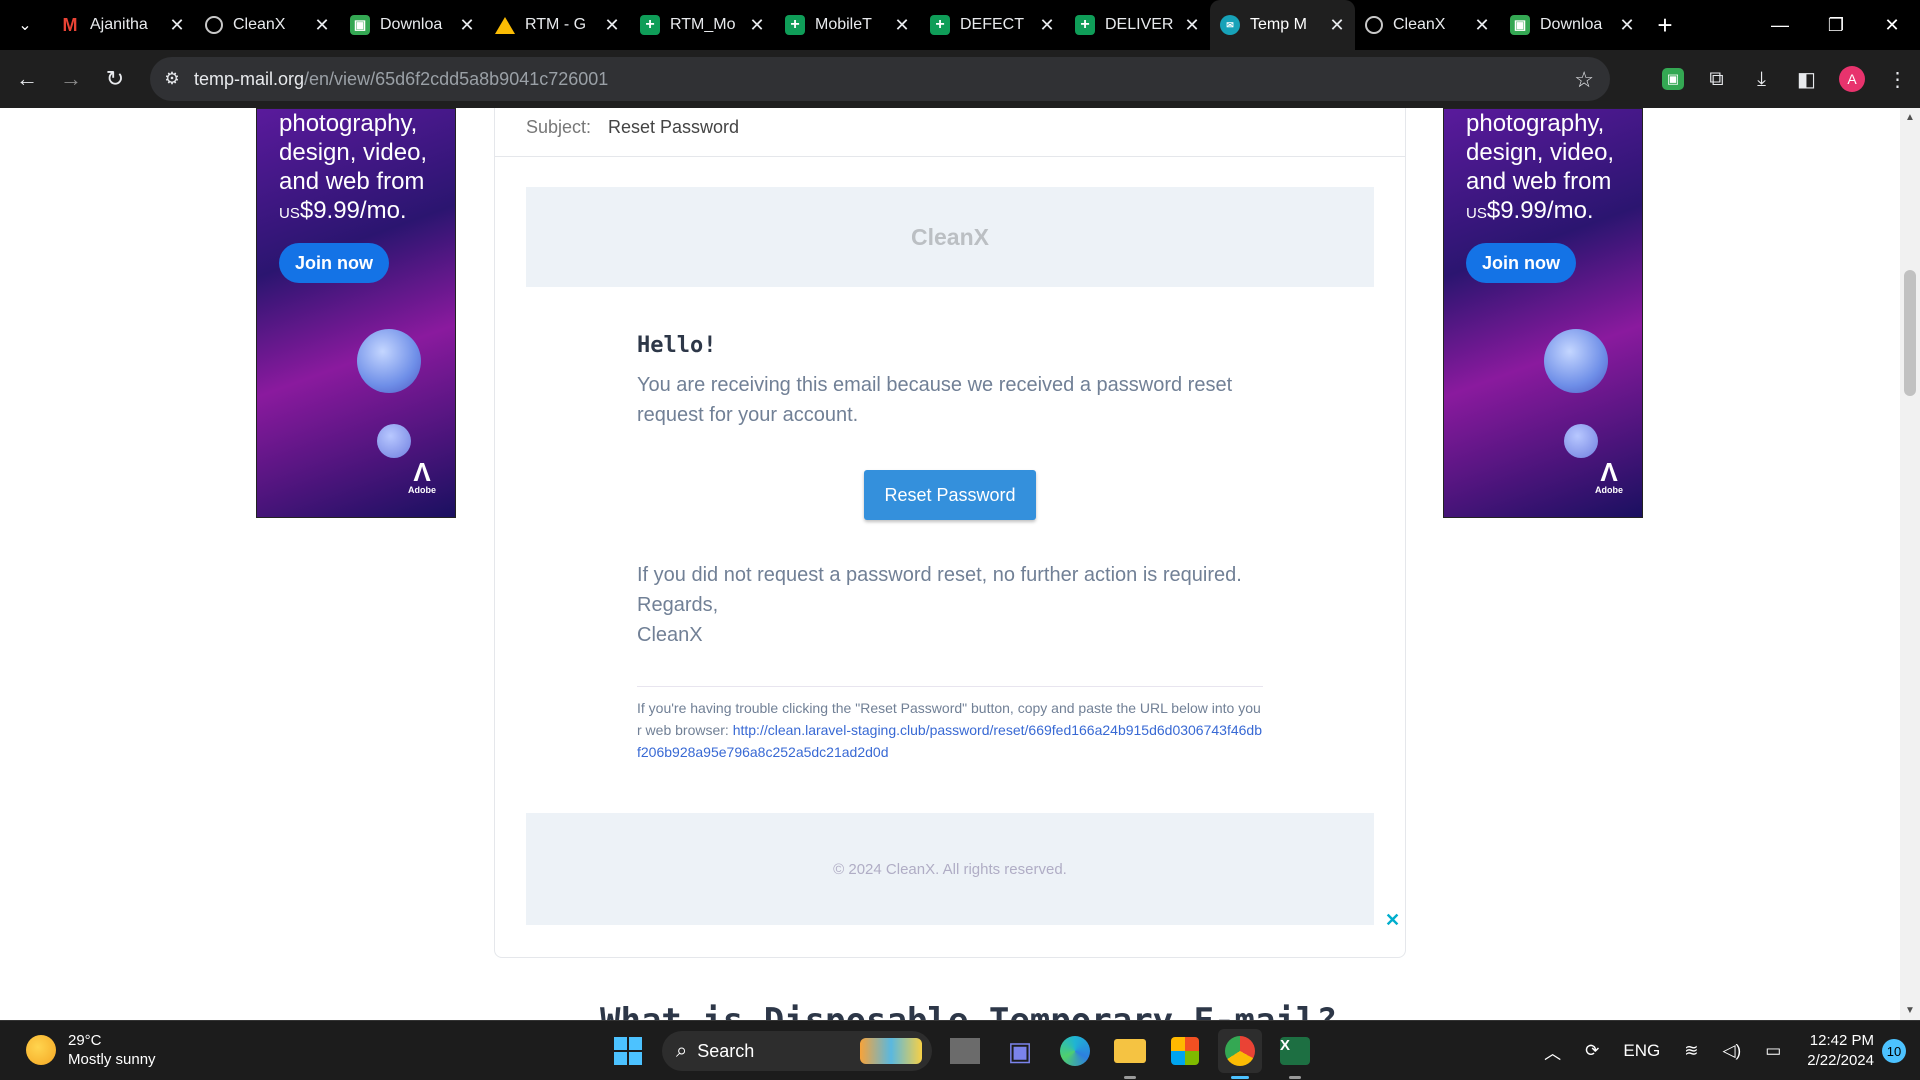 The image size is (1920, 1080). Describe the element at coordinates (559, 127) in the screenshot. I see `subject-label: Subject:` at that location.